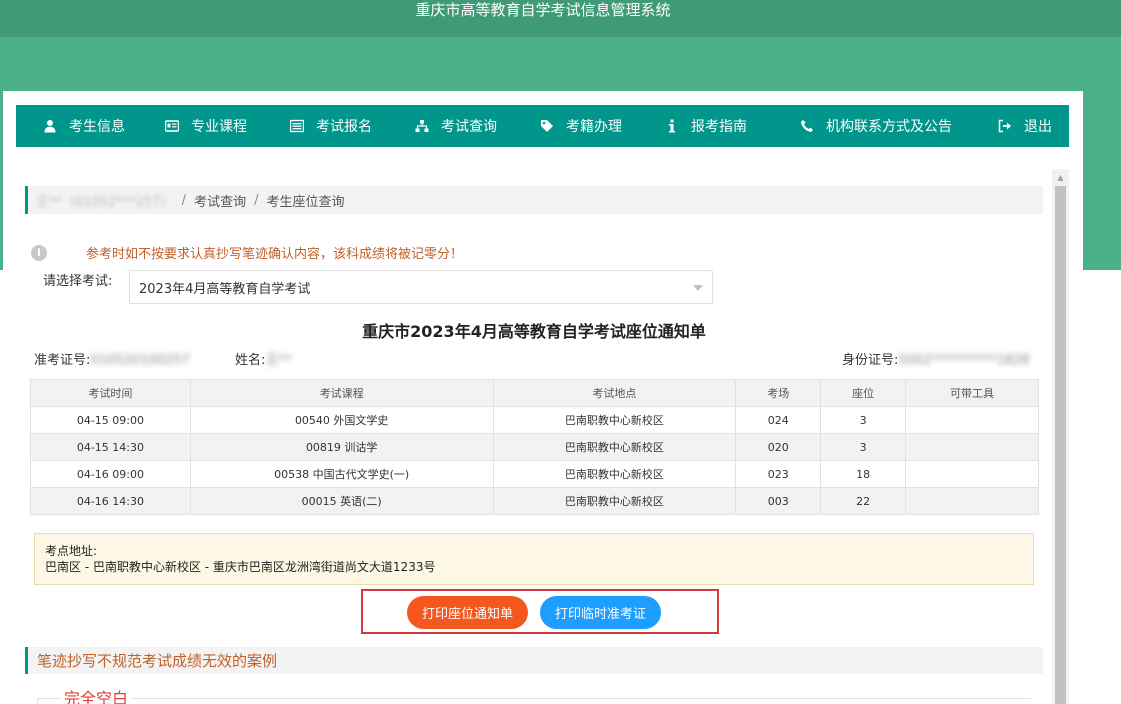 The width and height of the screenshot is (1121, 704). Describe the element at coordinates (331, 126) in the screenshot. I see `nav-item-exam-registration: 考试报名` at that location.